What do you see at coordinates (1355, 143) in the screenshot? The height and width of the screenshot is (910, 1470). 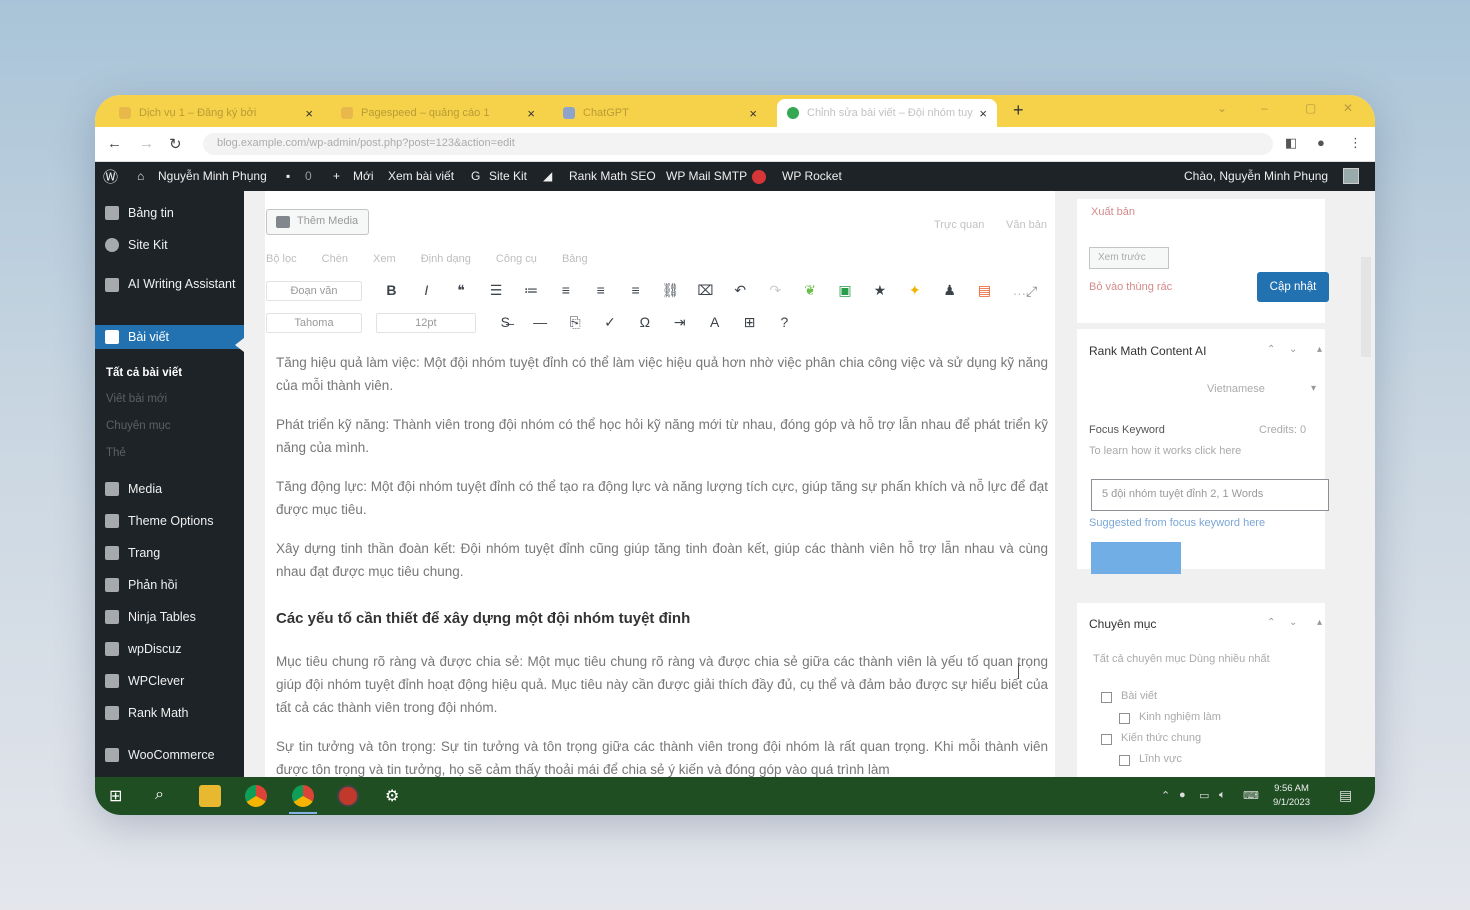 I see `menu-kebab-icon: ⋮` at bounding box center [1355, 143].